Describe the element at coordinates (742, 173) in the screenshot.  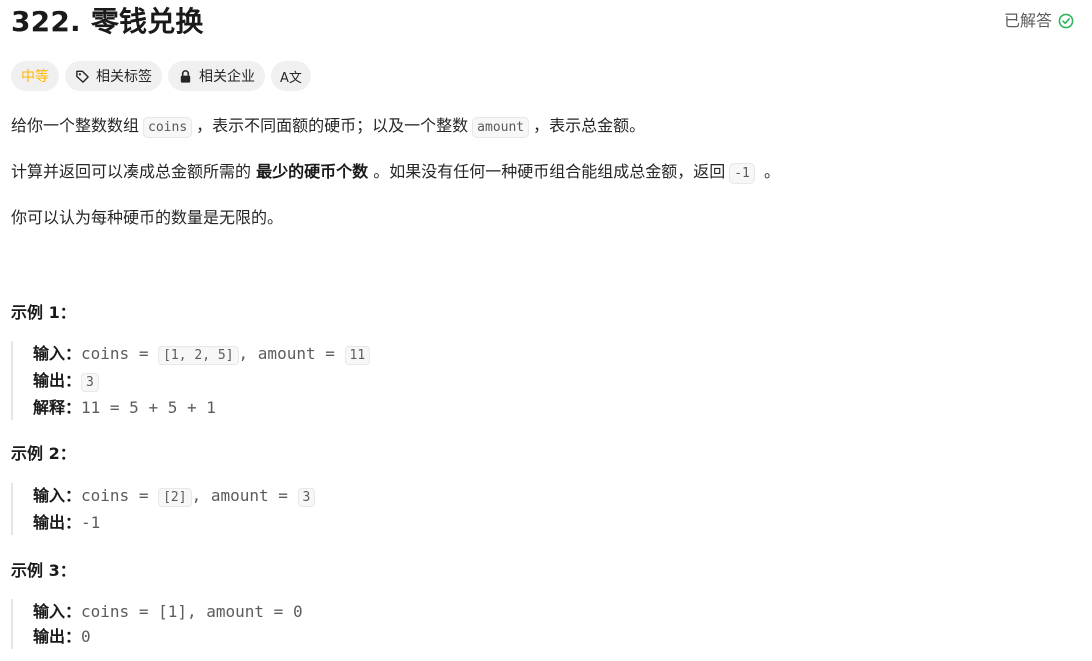
I see `inline-code-neg1: -1` at that location.